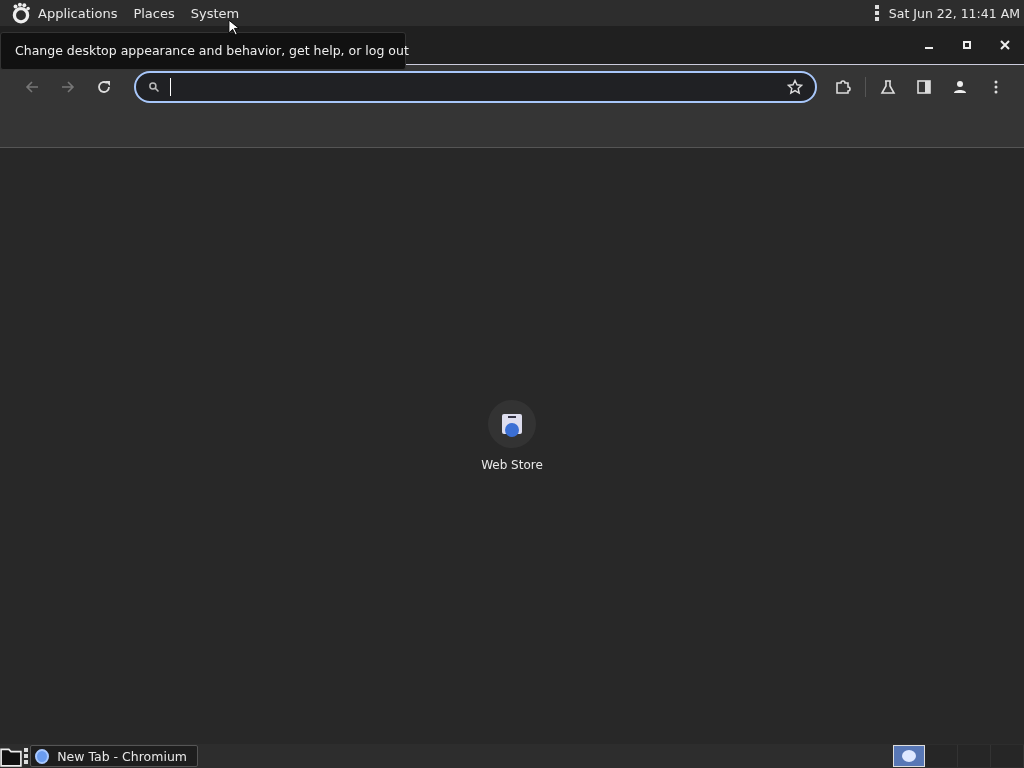 The width and height of the screenshot is (1024, 768). What do you see at coordinates (512, 424) in the screenshot?
I see `store-icon` at bounding box center [512, 424].